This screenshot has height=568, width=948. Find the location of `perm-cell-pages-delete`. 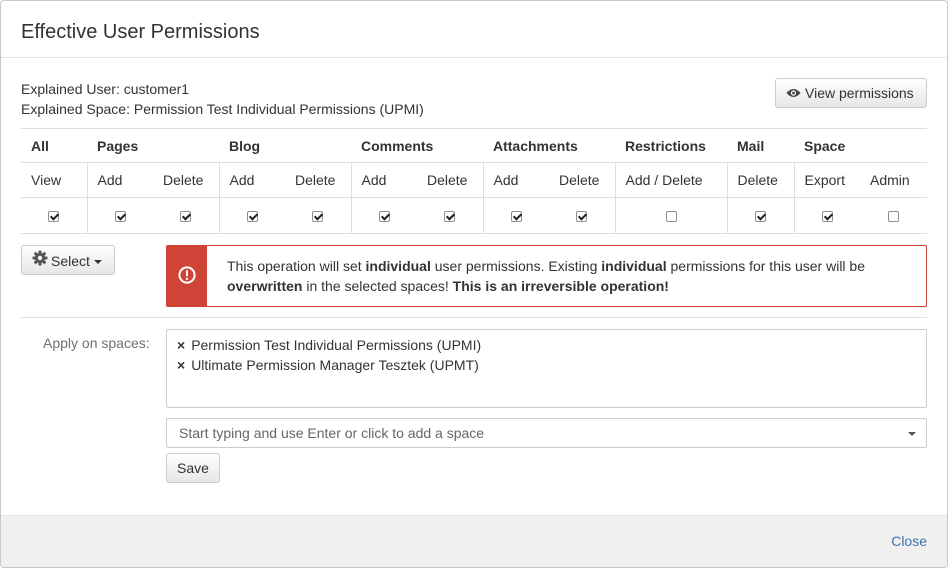

perm-cell-pages-delete is located at coordinates (186, 215).